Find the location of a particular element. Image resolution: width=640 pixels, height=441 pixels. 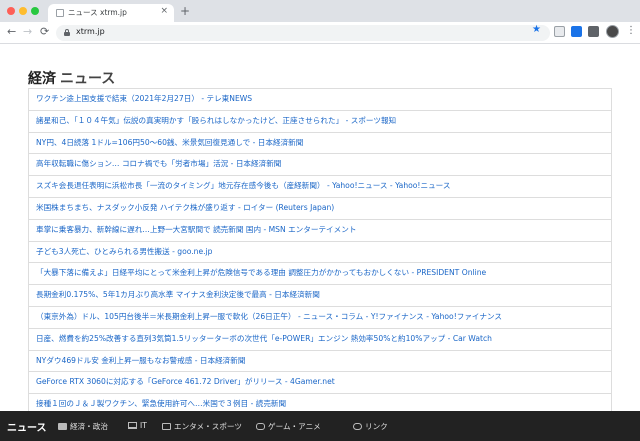

nav-link-label: ゲーム・アニメ is located at coordinates (294, 426).